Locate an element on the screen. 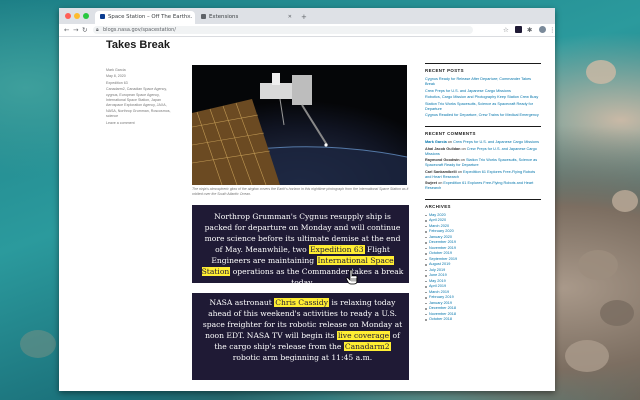  minimize-window-button is located at coordinates (77, 16).